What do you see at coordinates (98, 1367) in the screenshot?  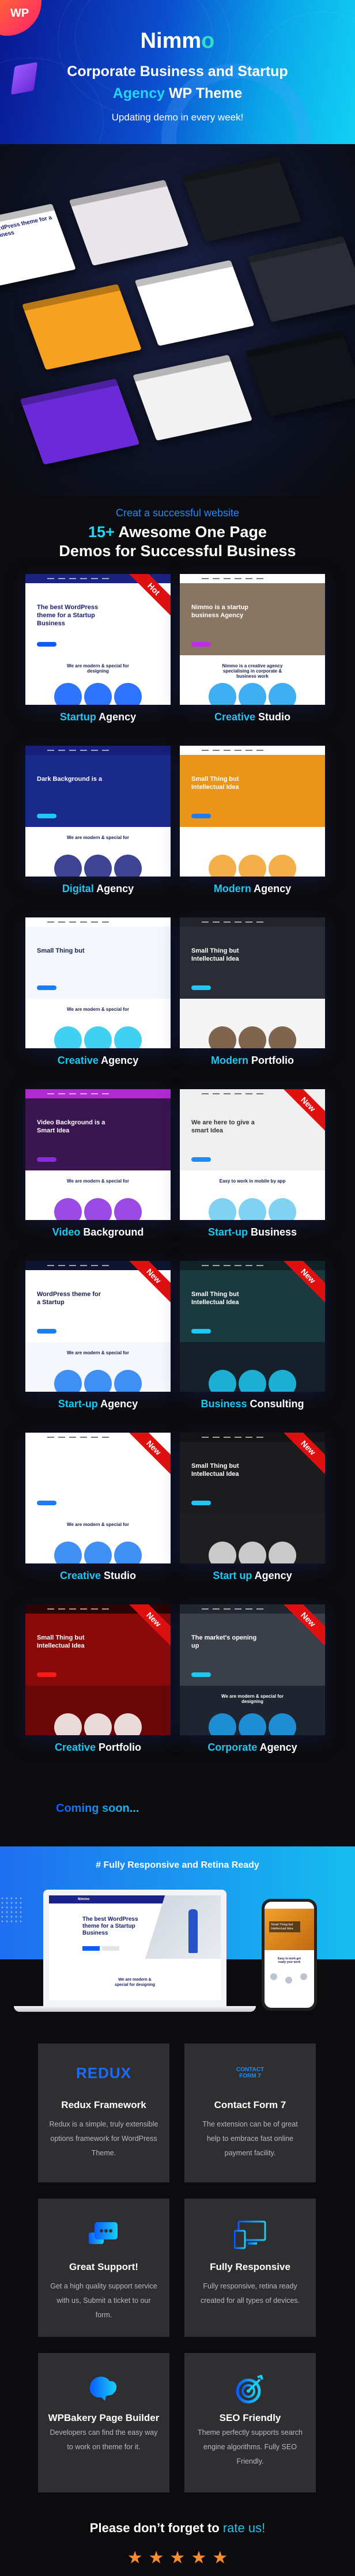 I see `demo-lower-section: We are modern & special for` at bounding box center [98, 1367].